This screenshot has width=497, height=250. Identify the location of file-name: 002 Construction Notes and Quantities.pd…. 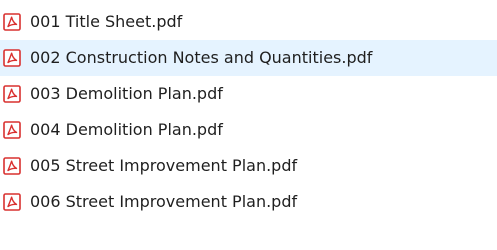
(201, 57).